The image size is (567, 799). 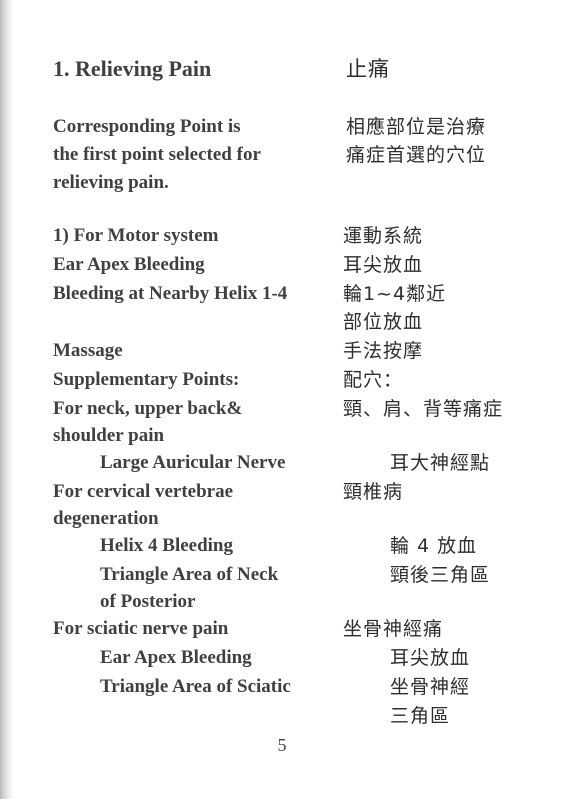 I want to click on triangle-sciatic-en: Triangle Area of Sciatic, so click(x=195, y=686).